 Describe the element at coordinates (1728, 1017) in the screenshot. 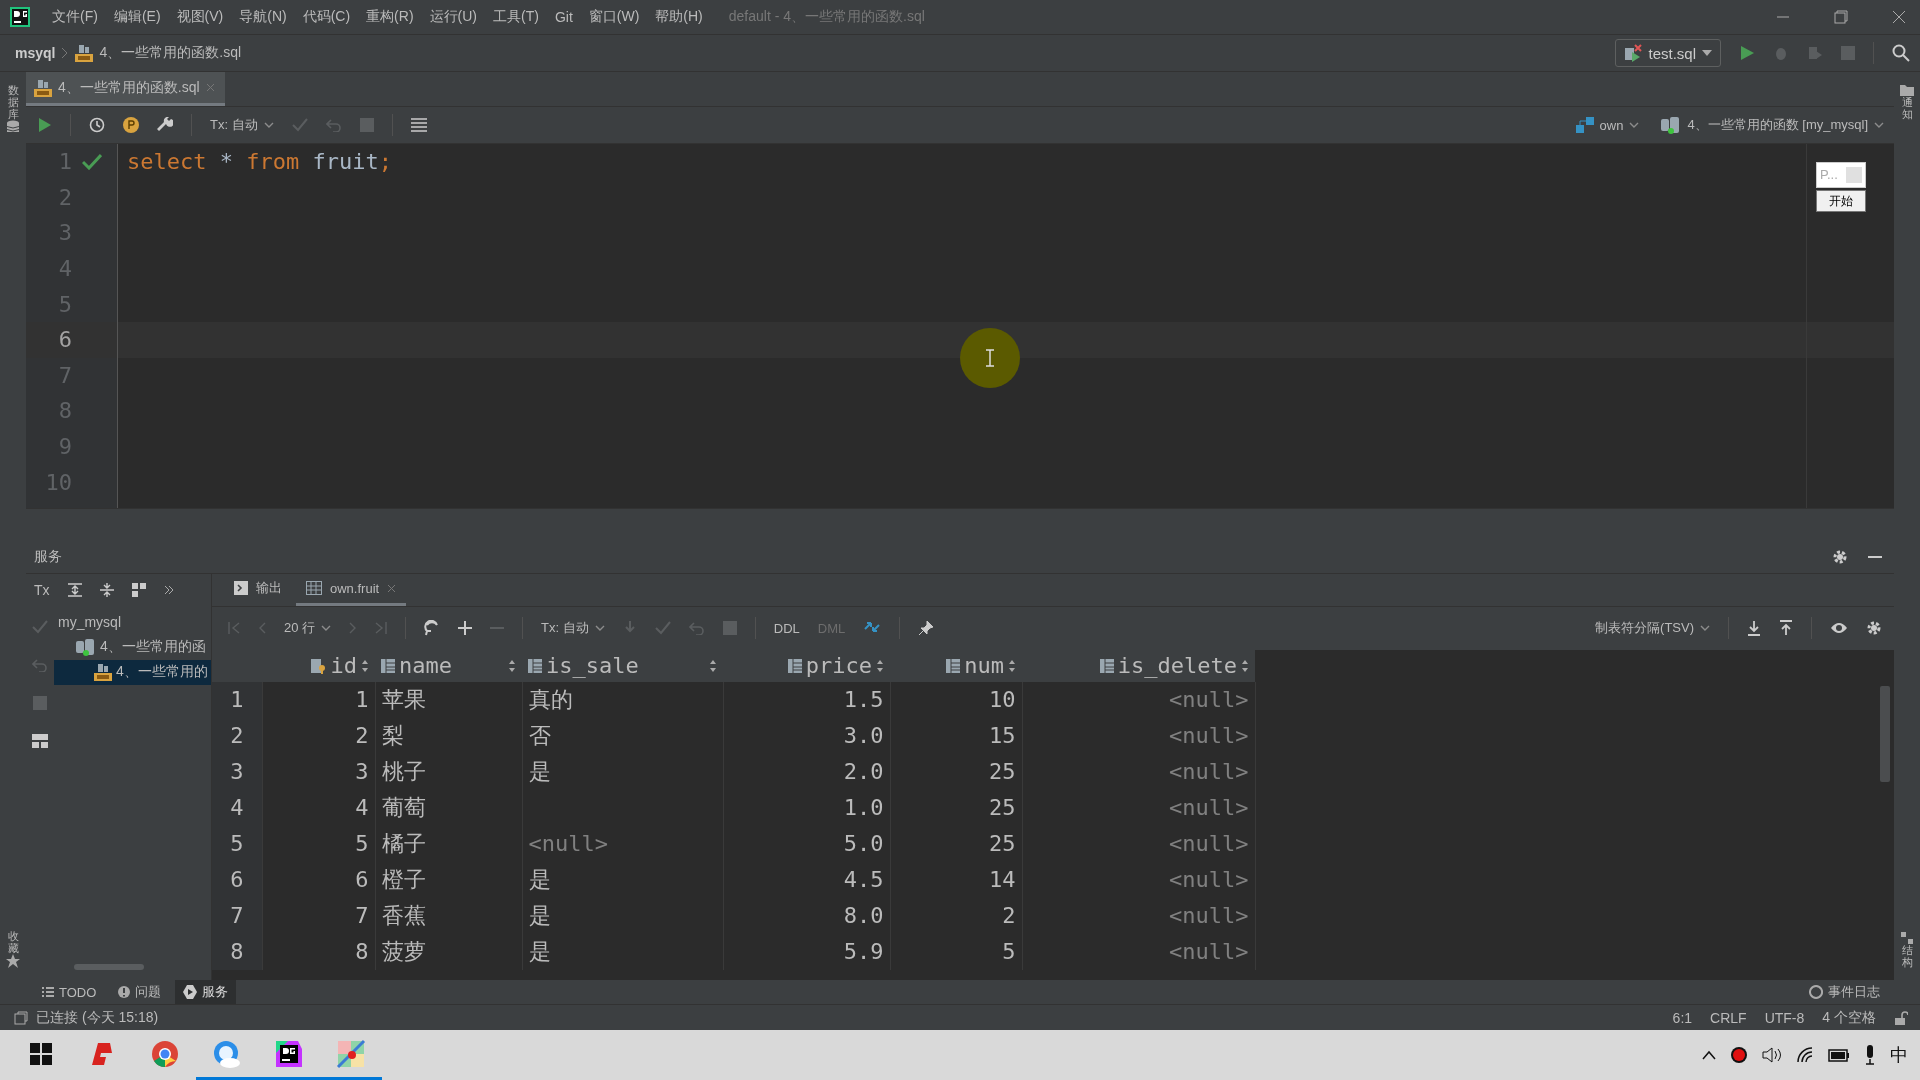

I see `status-item: CRLF` at that location.